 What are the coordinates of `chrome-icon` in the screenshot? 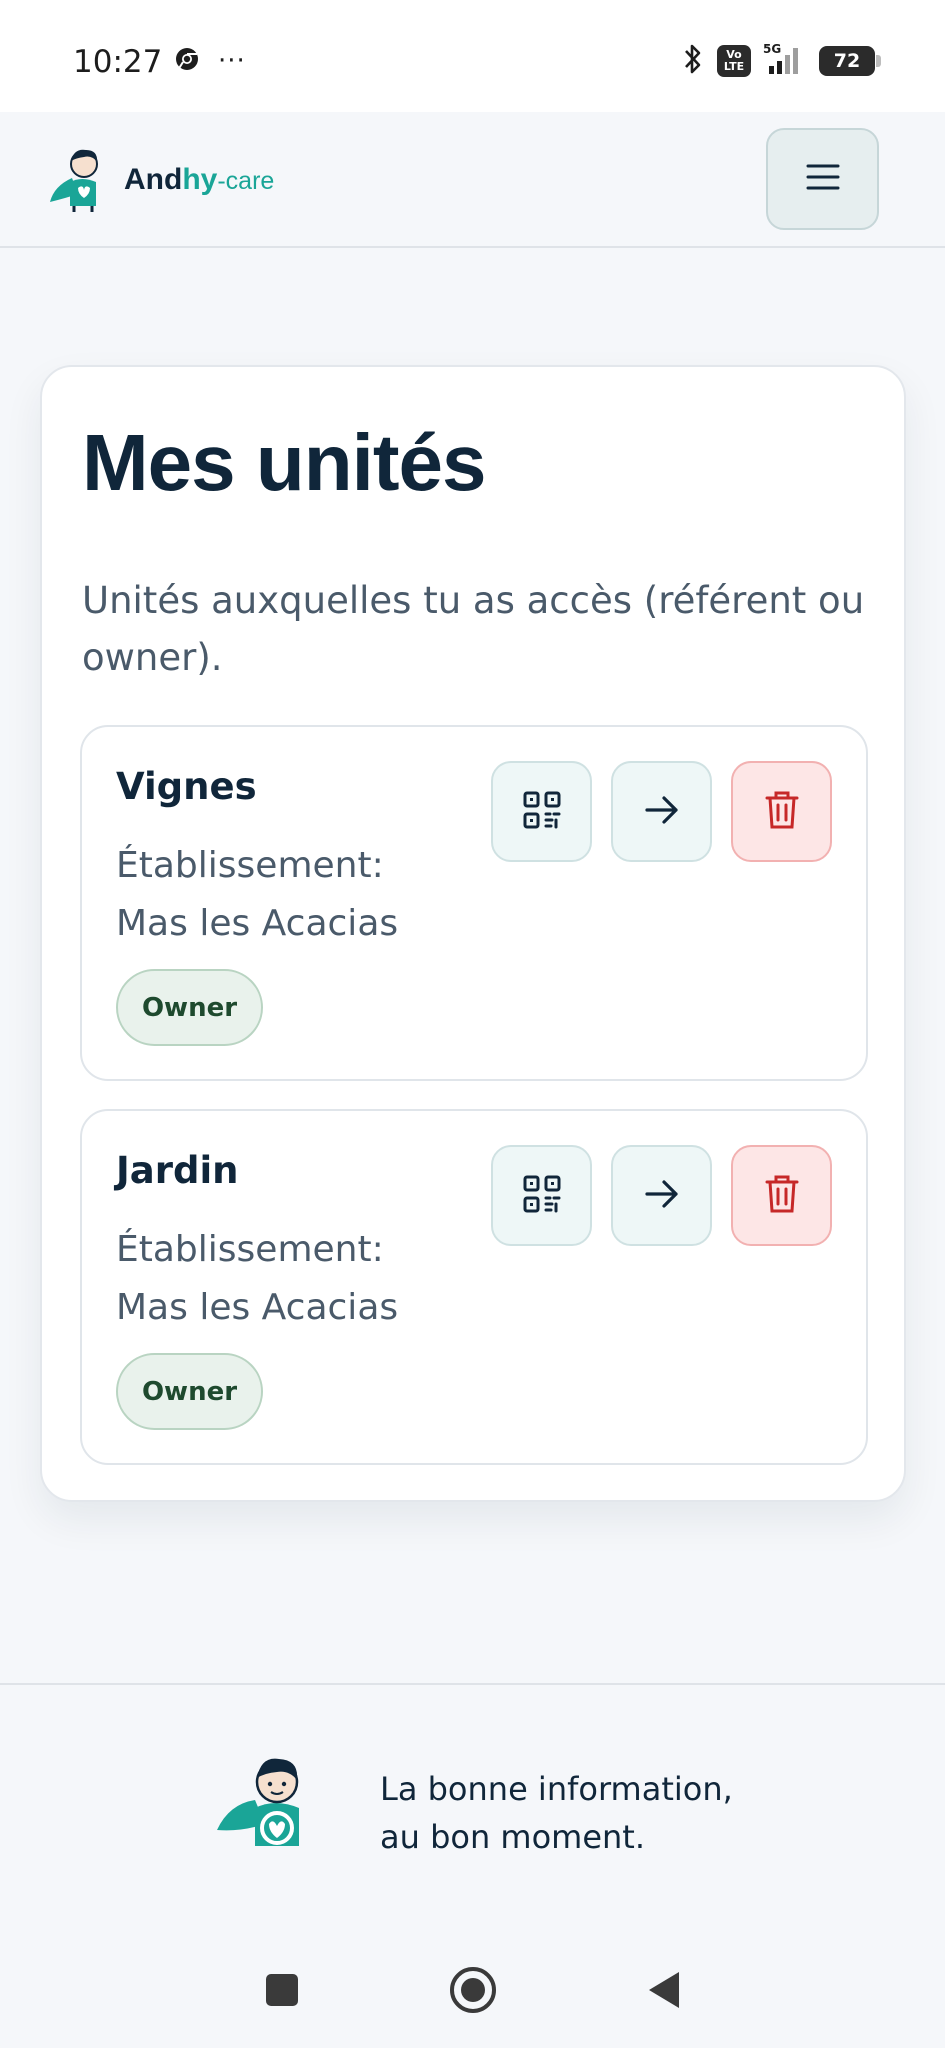 It's located at (187, 61).